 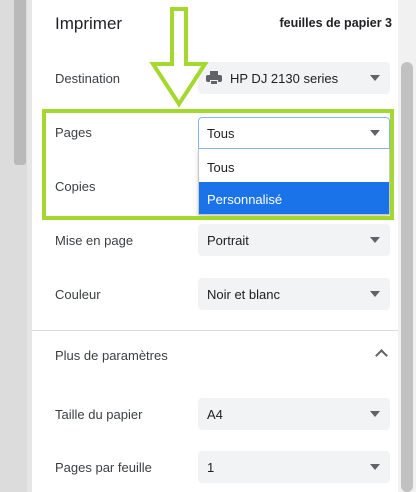 I want to click on sheet-count: feuilles de papier 3, so click(x=335, y=23).